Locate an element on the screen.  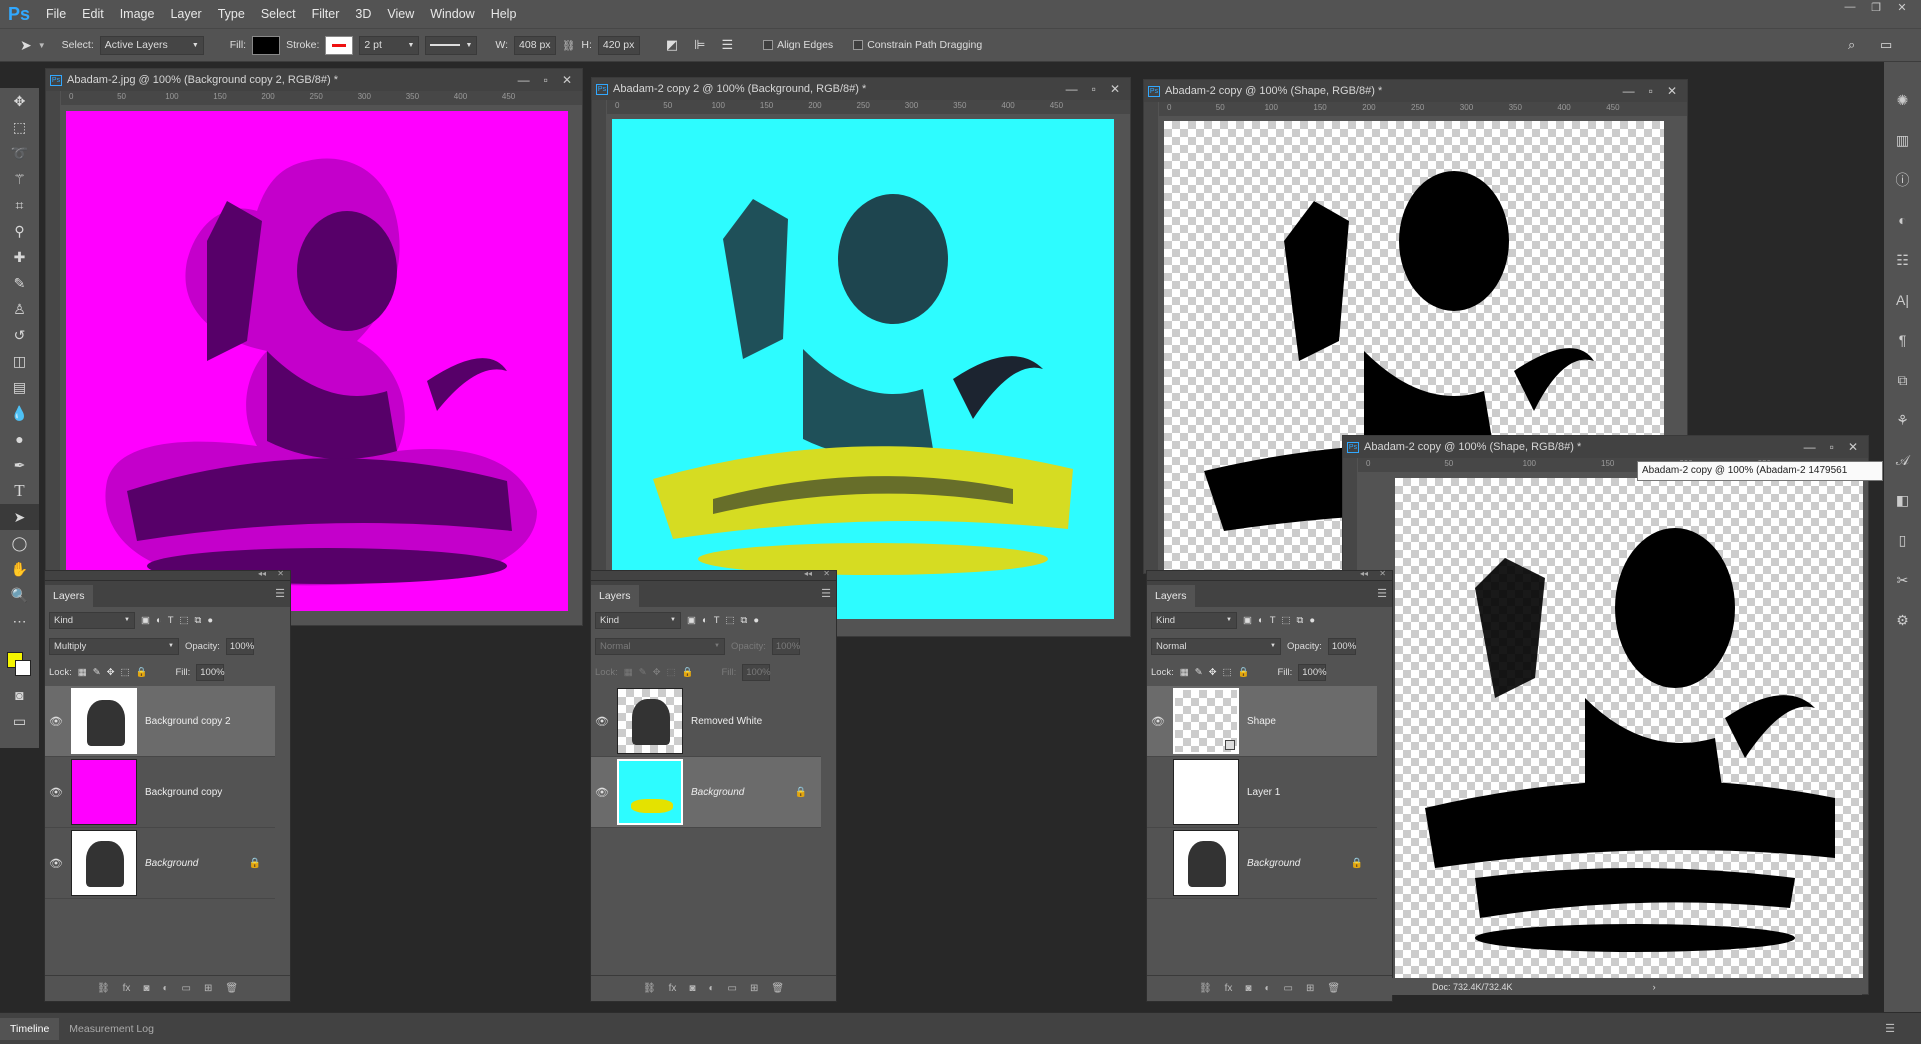
histogram-icon: ▥ is located at coordinates (1902, 140).